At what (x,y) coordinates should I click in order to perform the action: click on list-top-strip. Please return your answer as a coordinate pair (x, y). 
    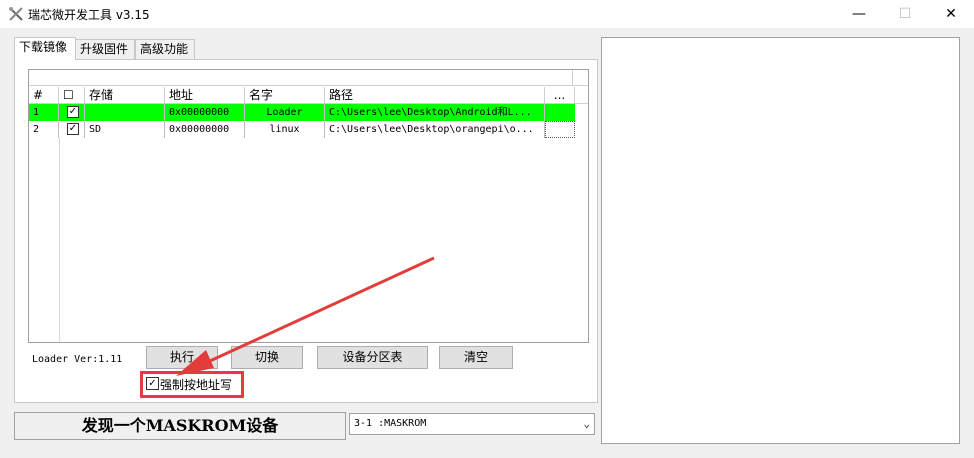
    Looking at the image, I should click on (308, 78).